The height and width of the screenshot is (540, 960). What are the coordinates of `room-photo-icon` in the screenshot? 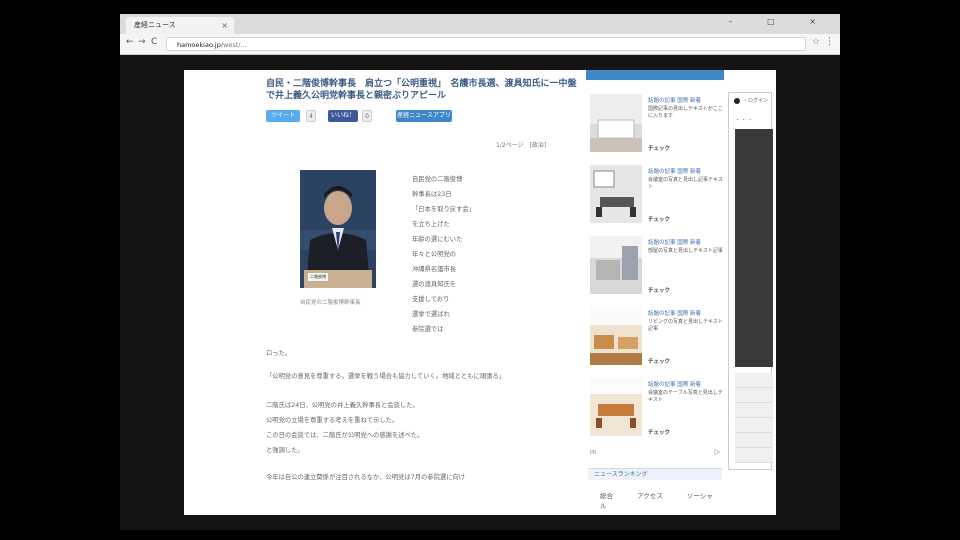 It's located at (616, 123).